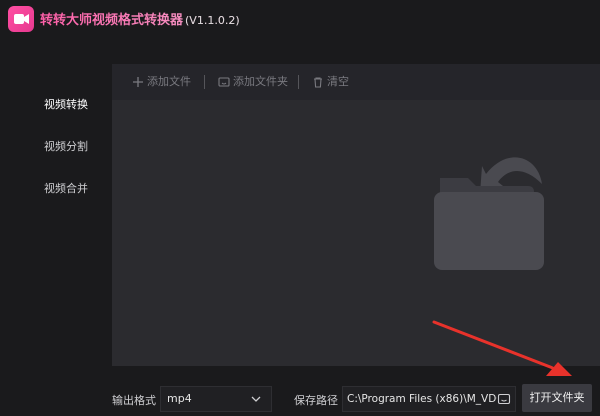 This screenshot has width=600, height=416. What do you see at coordinates (557, 398) in the screenshot?
I see `open-folder-button: 打开文件夹` at bounding box center [557, 398].